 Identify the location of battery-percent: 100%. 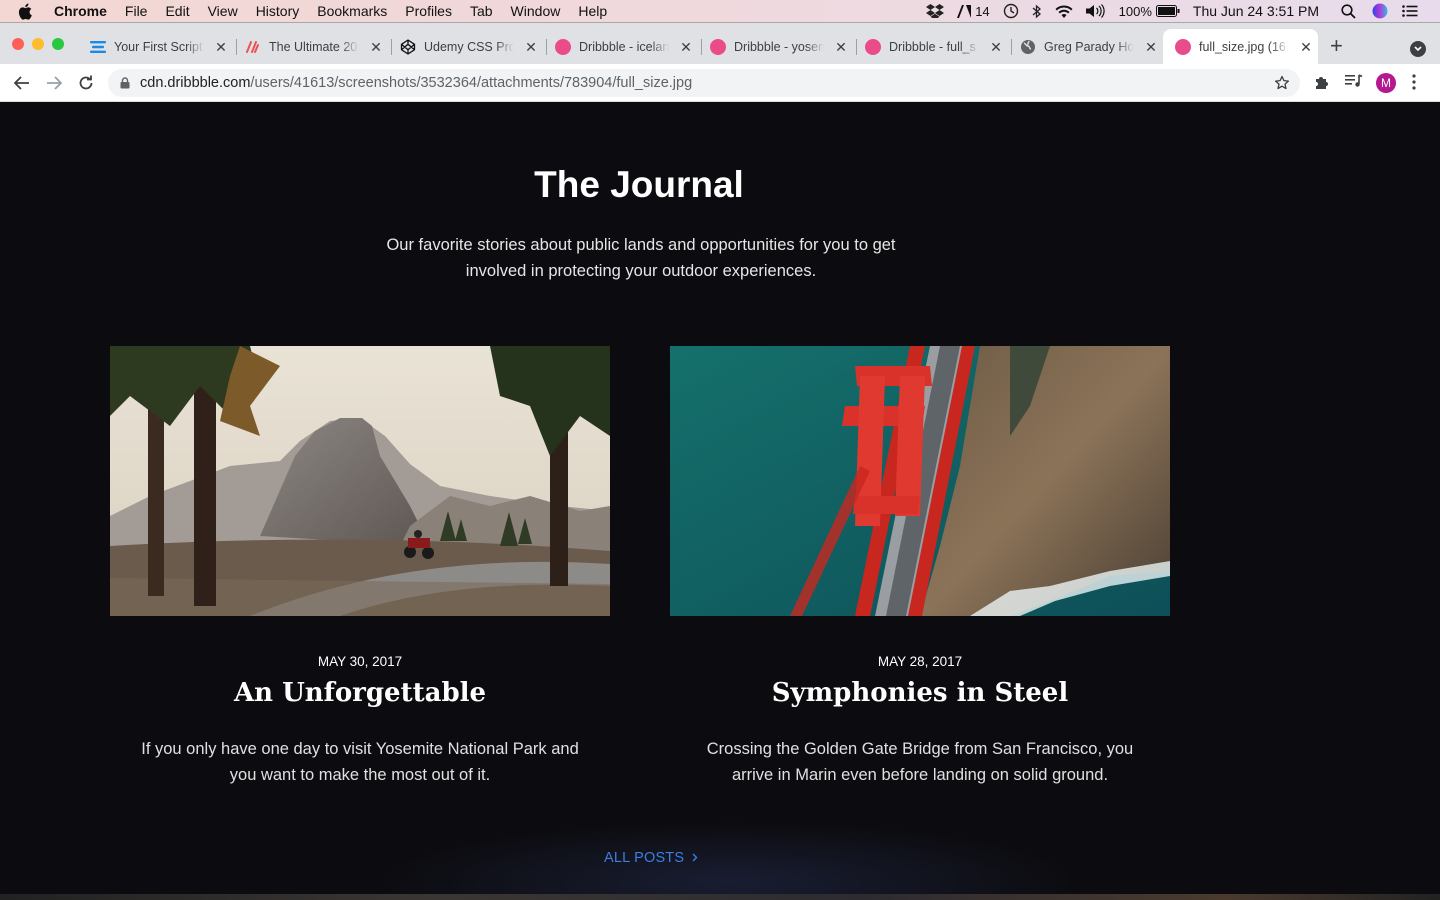
(1135, 11).